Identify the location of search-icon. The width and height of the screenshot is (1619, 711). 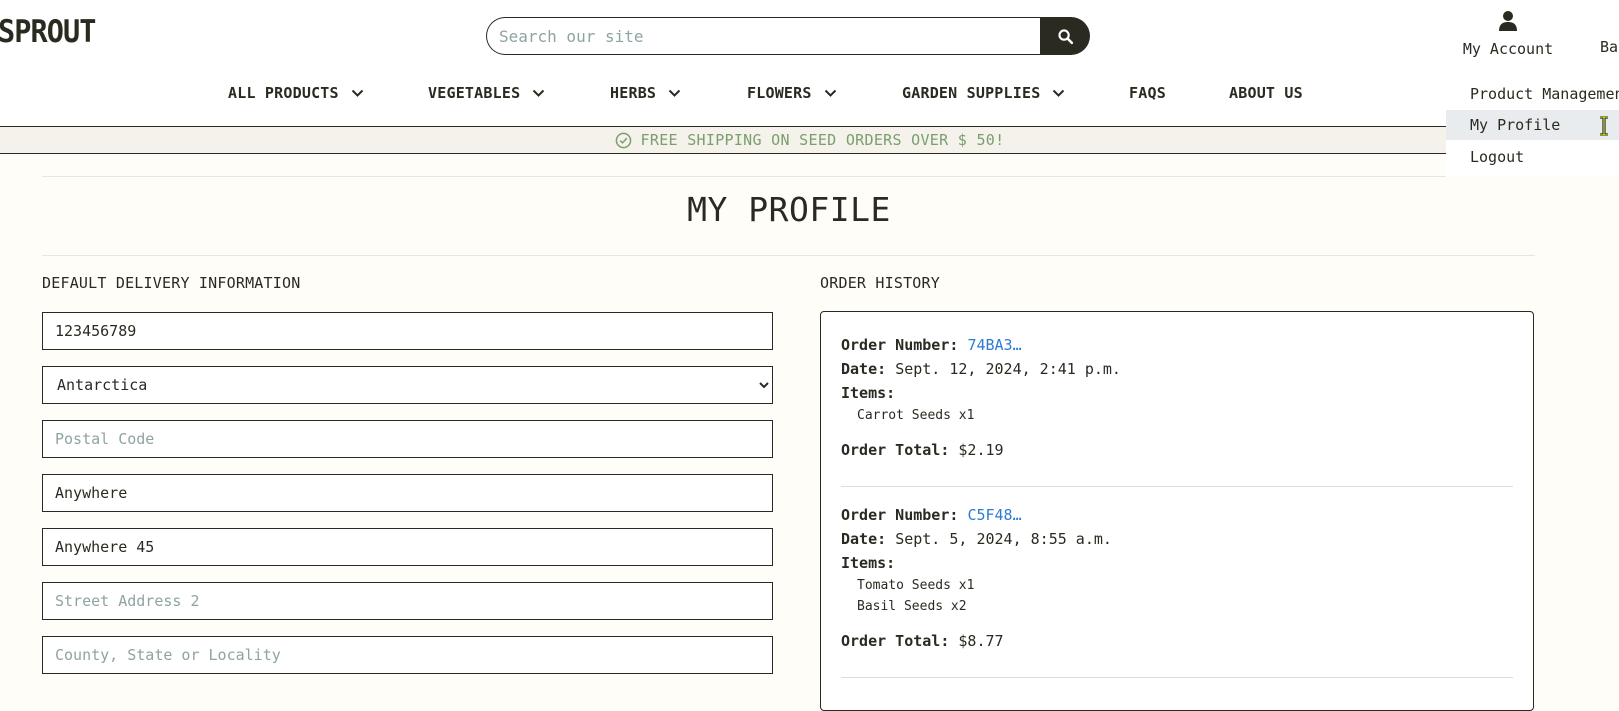
(1065, 36).